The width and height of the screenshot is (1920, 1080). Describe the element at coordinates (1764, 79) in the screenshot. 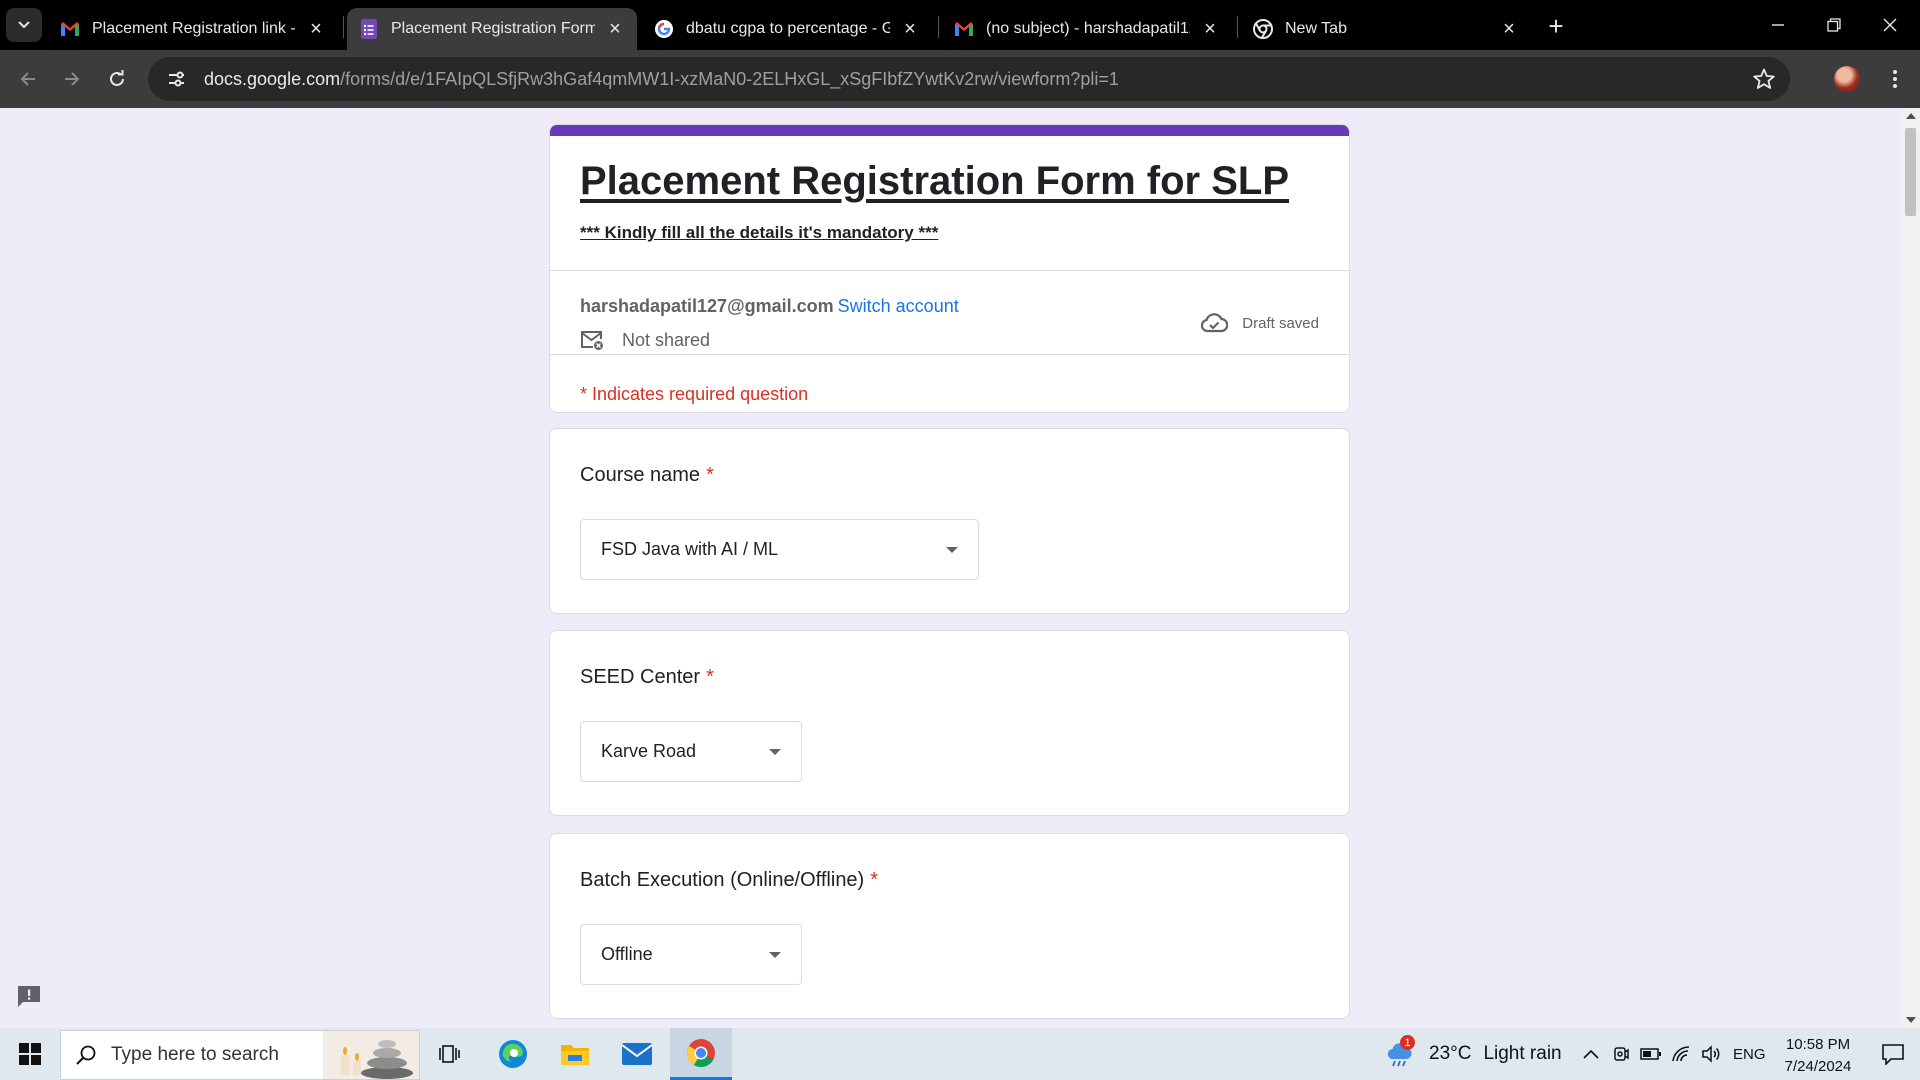

I see `bookmark-star-icon` at that location.